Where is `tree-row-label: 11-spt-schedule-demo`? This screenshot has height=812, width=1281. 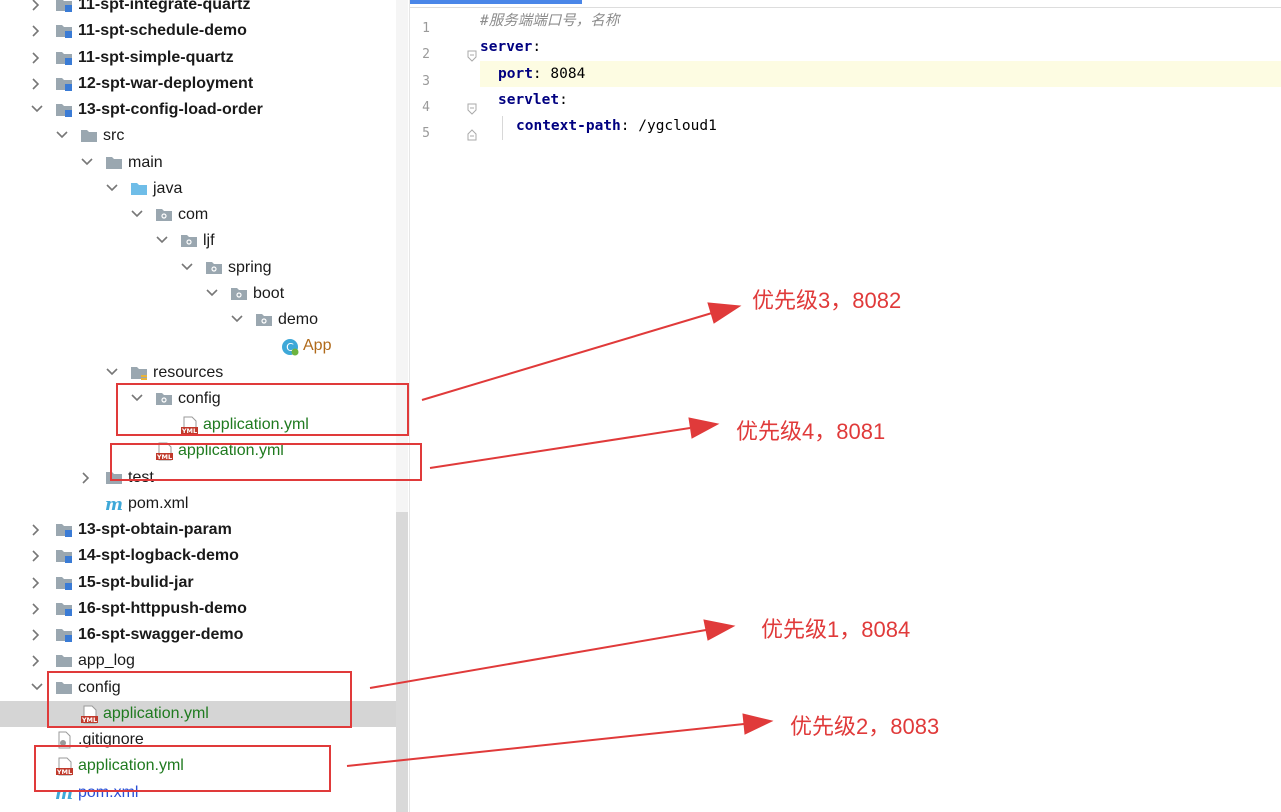
tree-row-label: 11-spt-schedule-demo is located at coordinates (162, 31).